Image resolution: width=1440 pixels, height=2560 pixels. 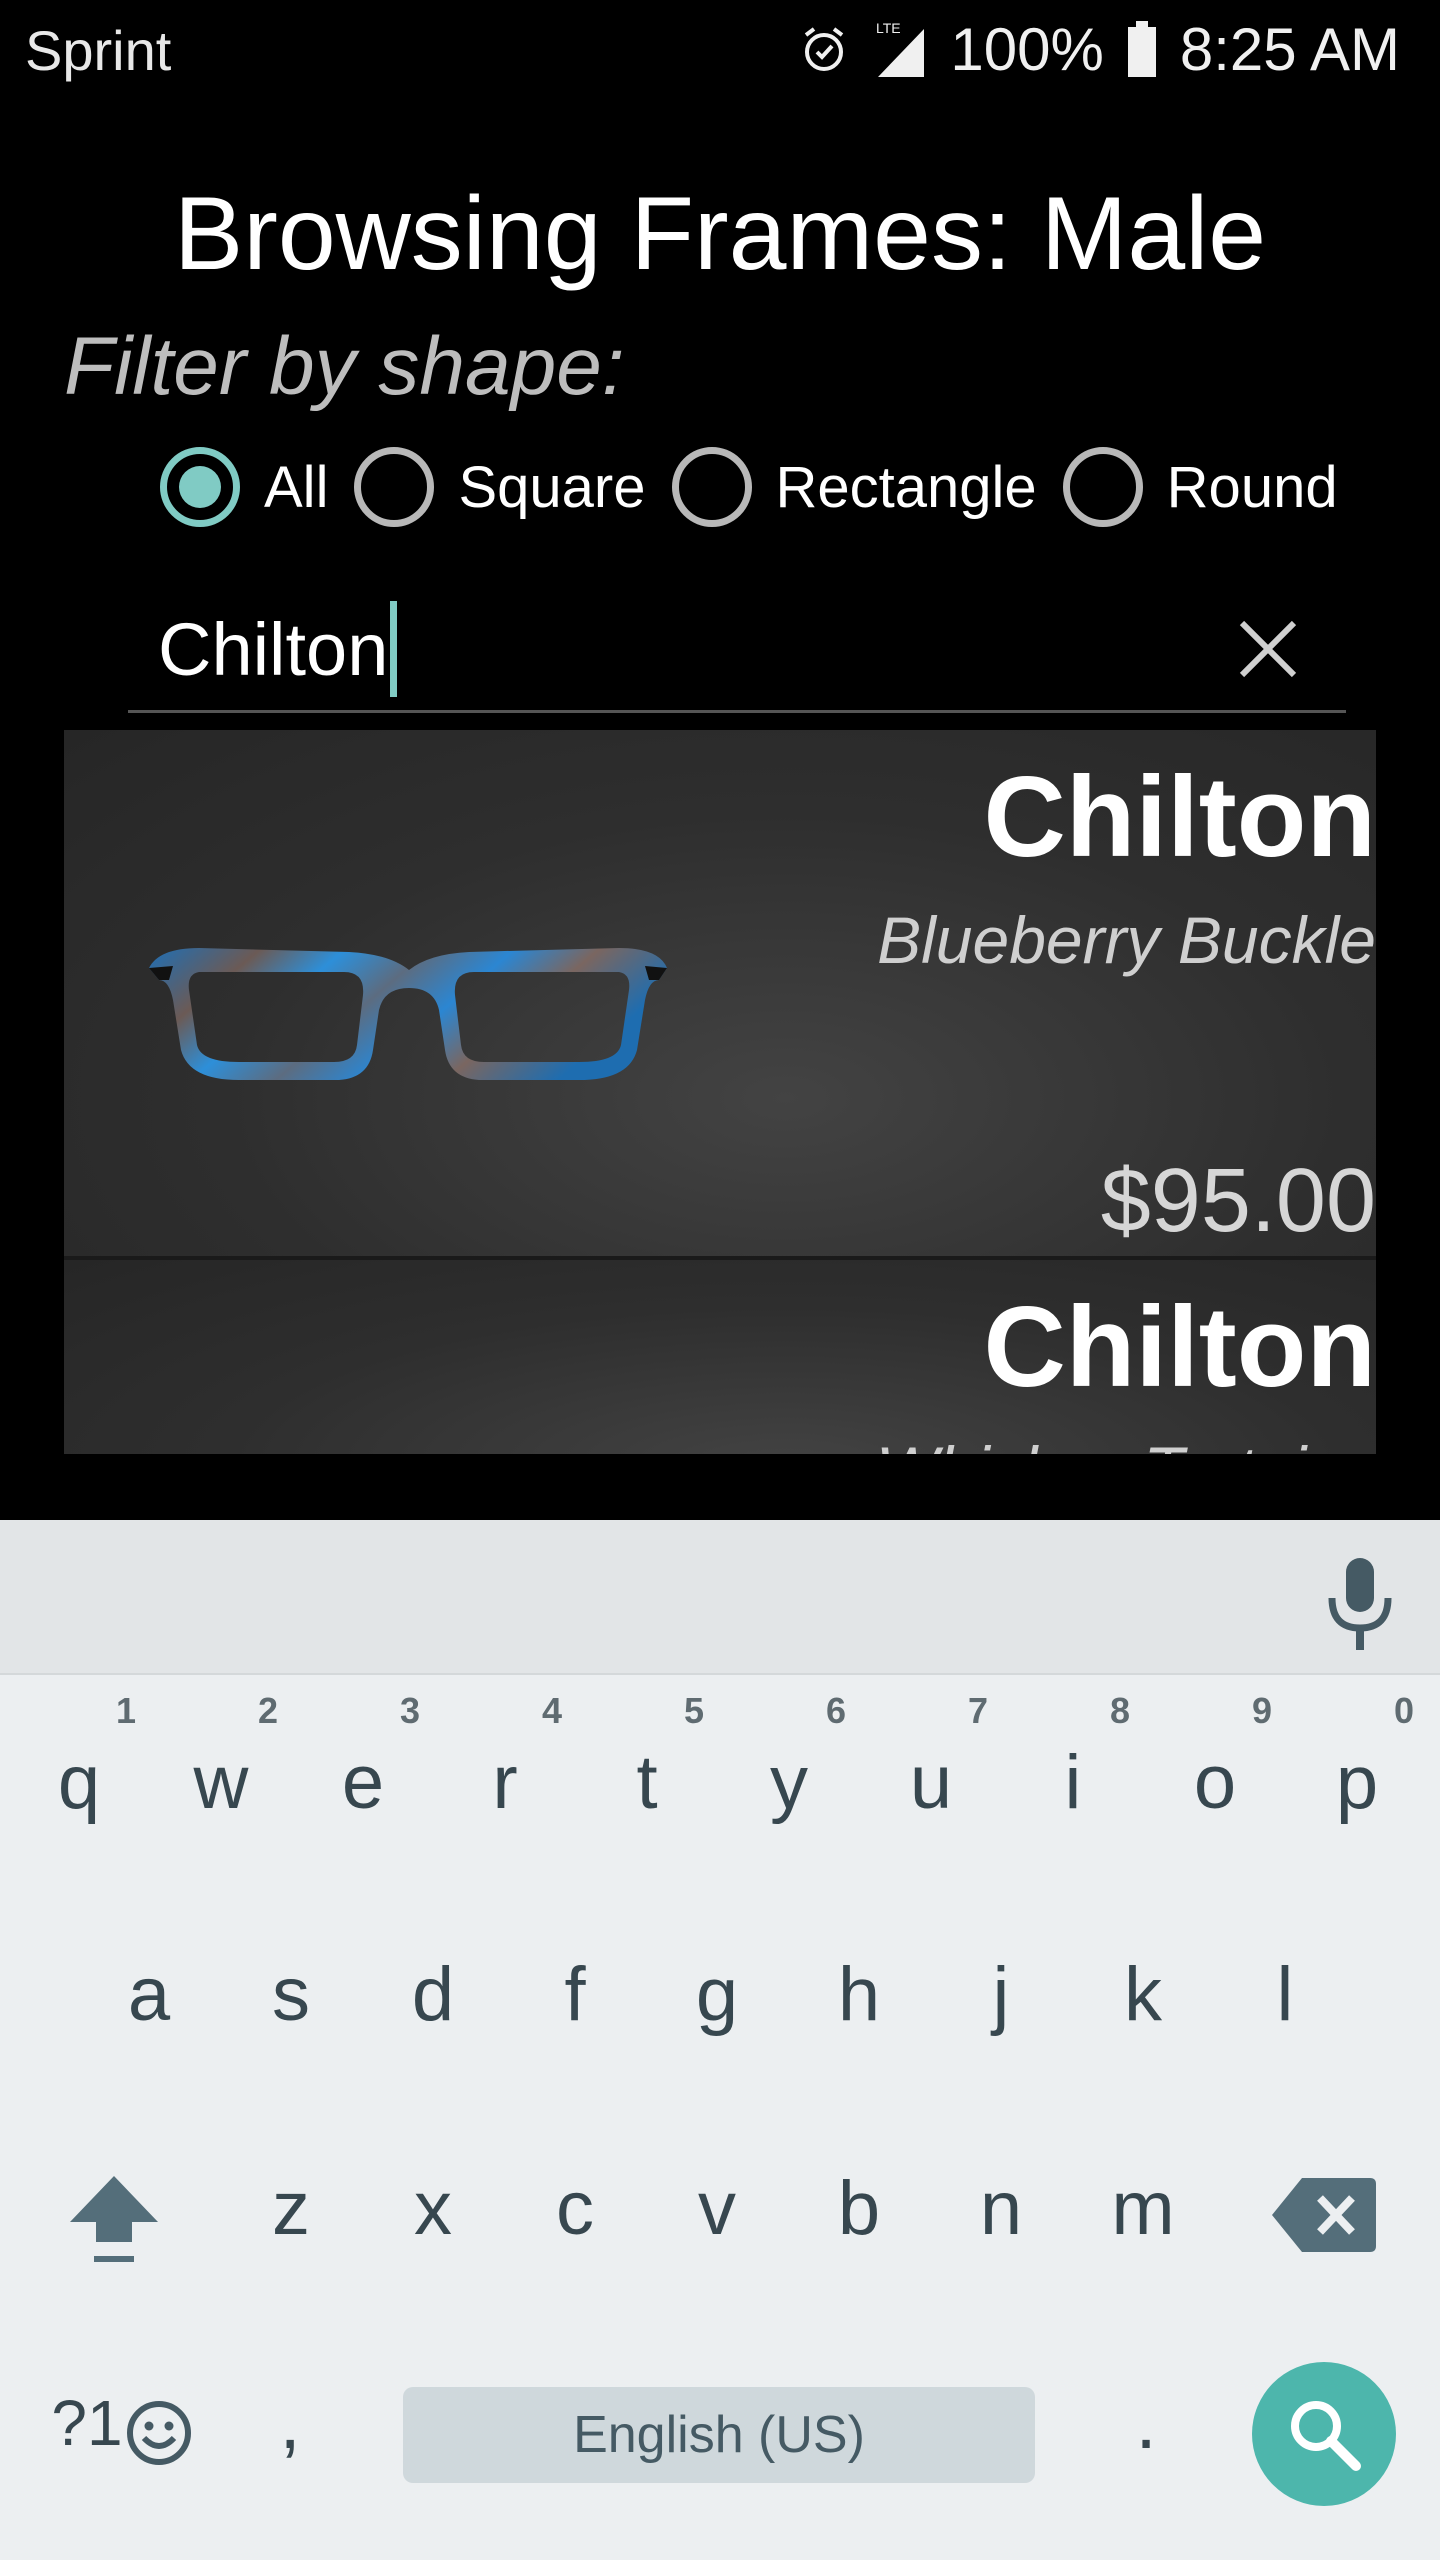 I want to click on key-h: h, so click(x=859, y=1997).